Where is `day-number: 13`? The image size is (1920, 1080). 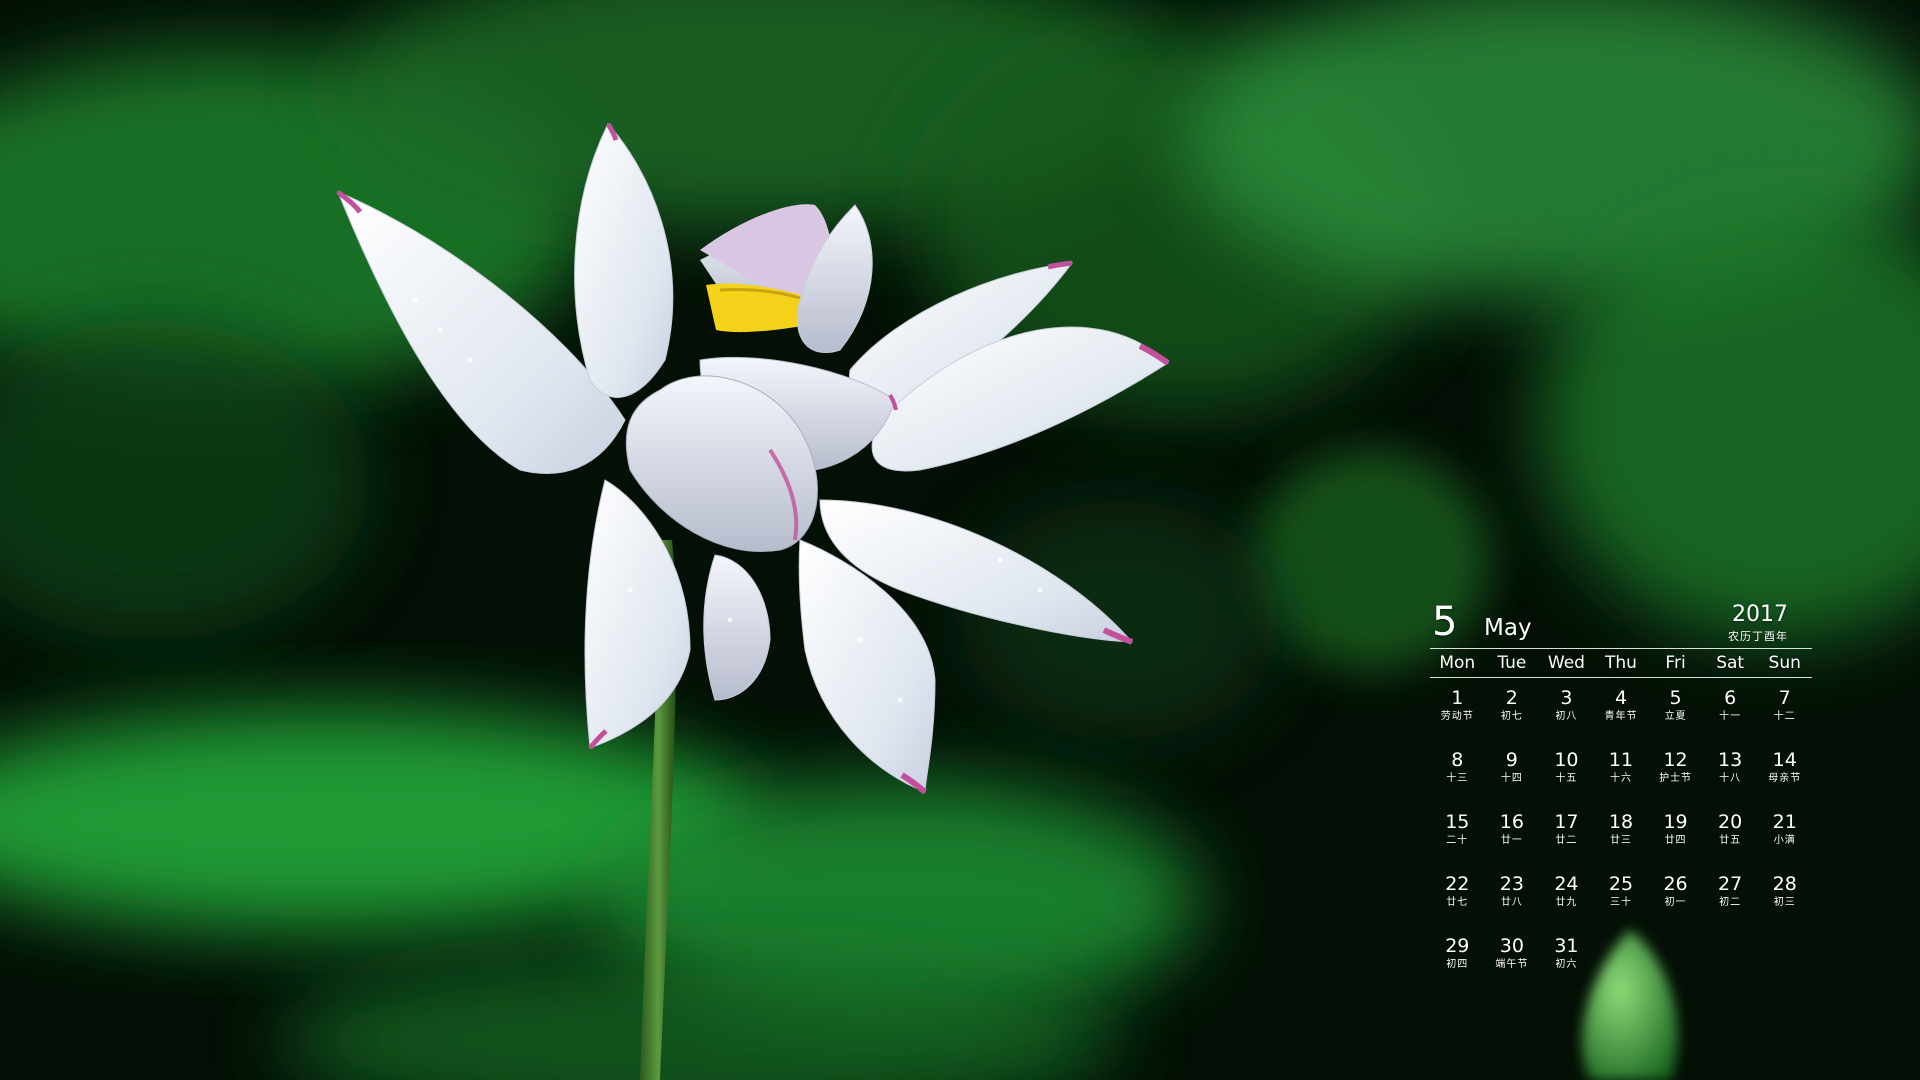 day-number: 13 is located at coordinates (1730, 760).